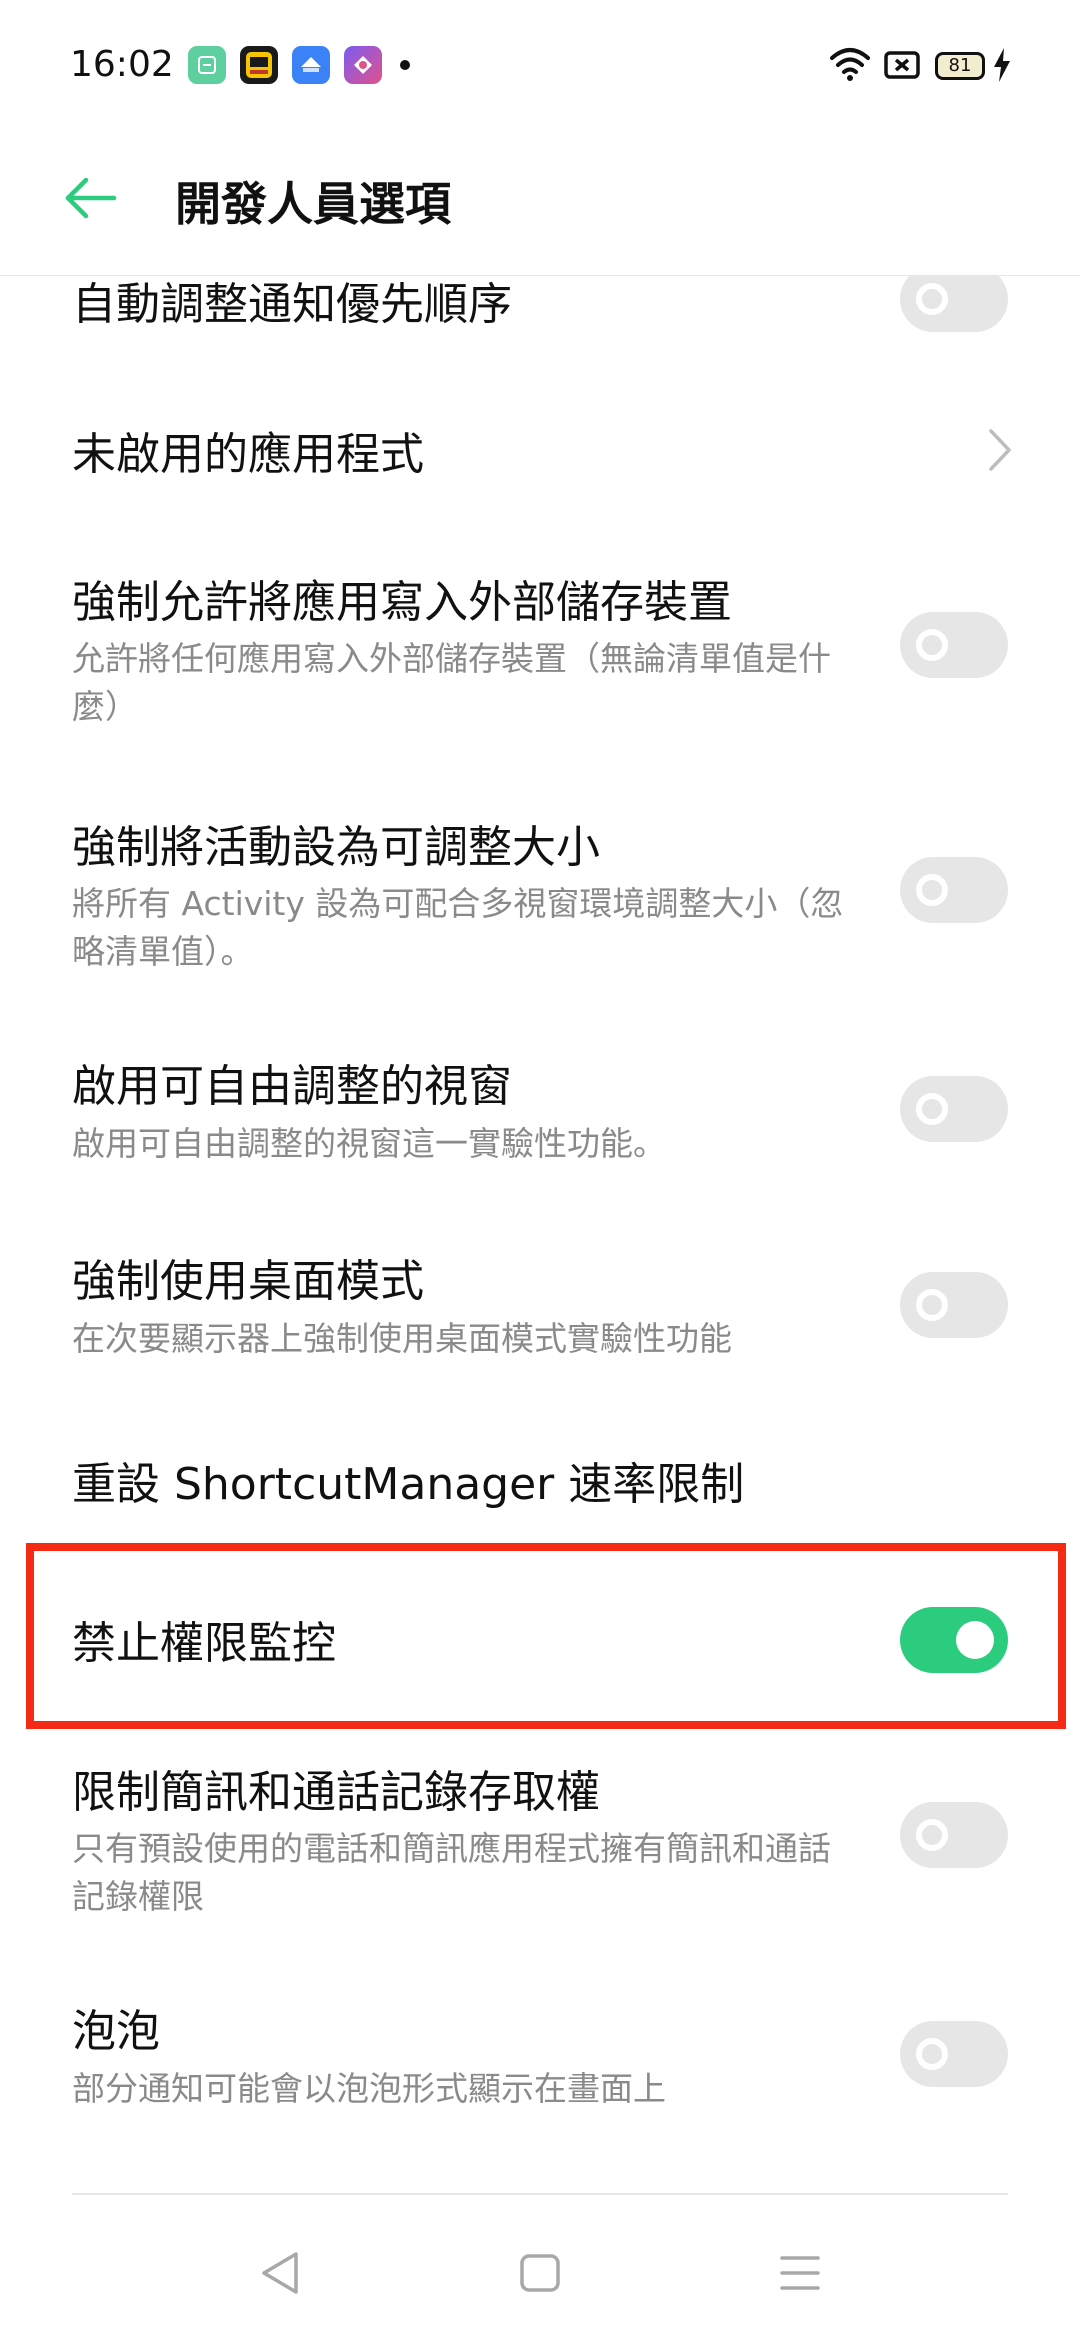 This screenshot has height=2340, width=1080. I want to click on page-title: 開發人員選項, so click(313, 204).